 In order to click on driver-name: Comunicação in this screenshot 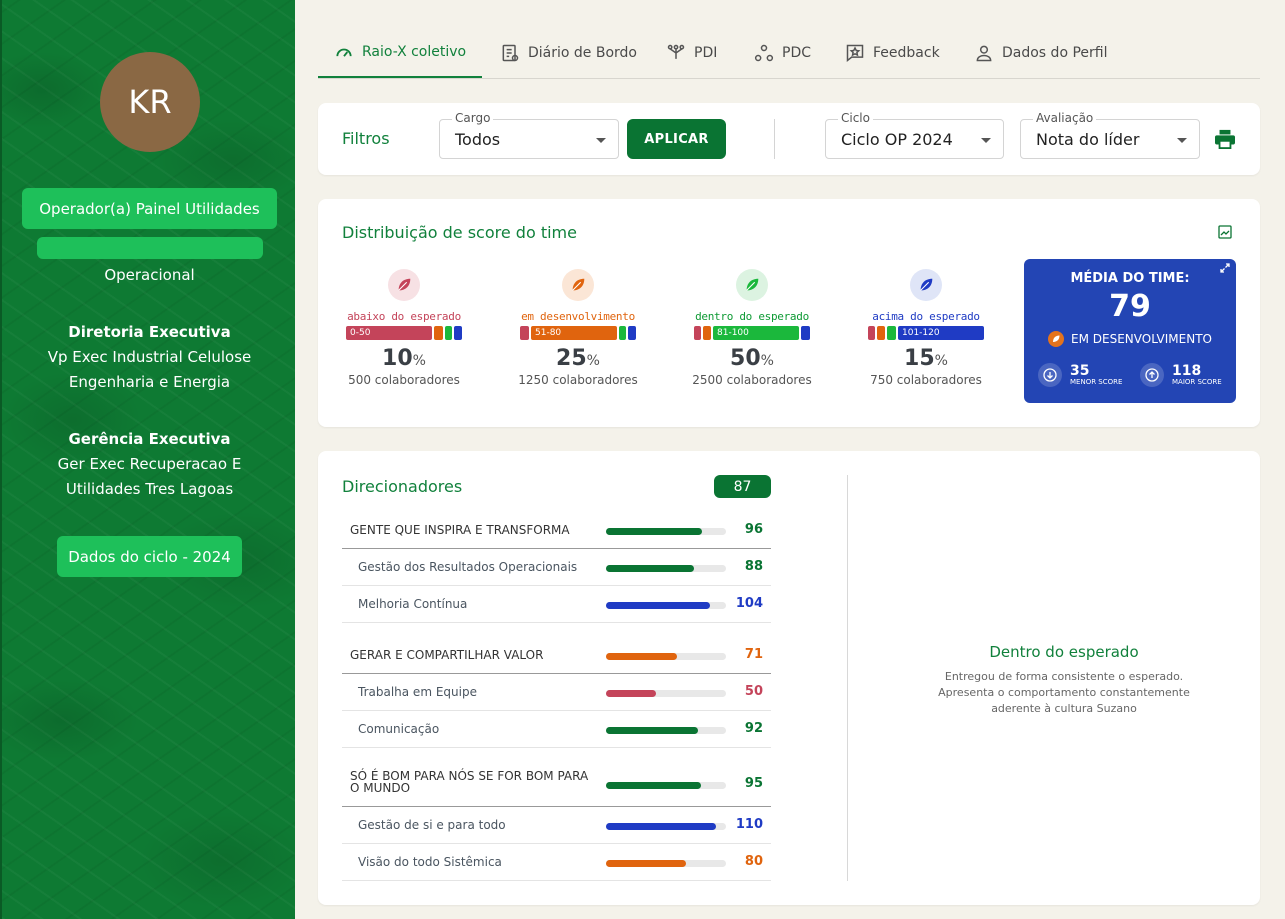, I will do `click(399, 728)`.